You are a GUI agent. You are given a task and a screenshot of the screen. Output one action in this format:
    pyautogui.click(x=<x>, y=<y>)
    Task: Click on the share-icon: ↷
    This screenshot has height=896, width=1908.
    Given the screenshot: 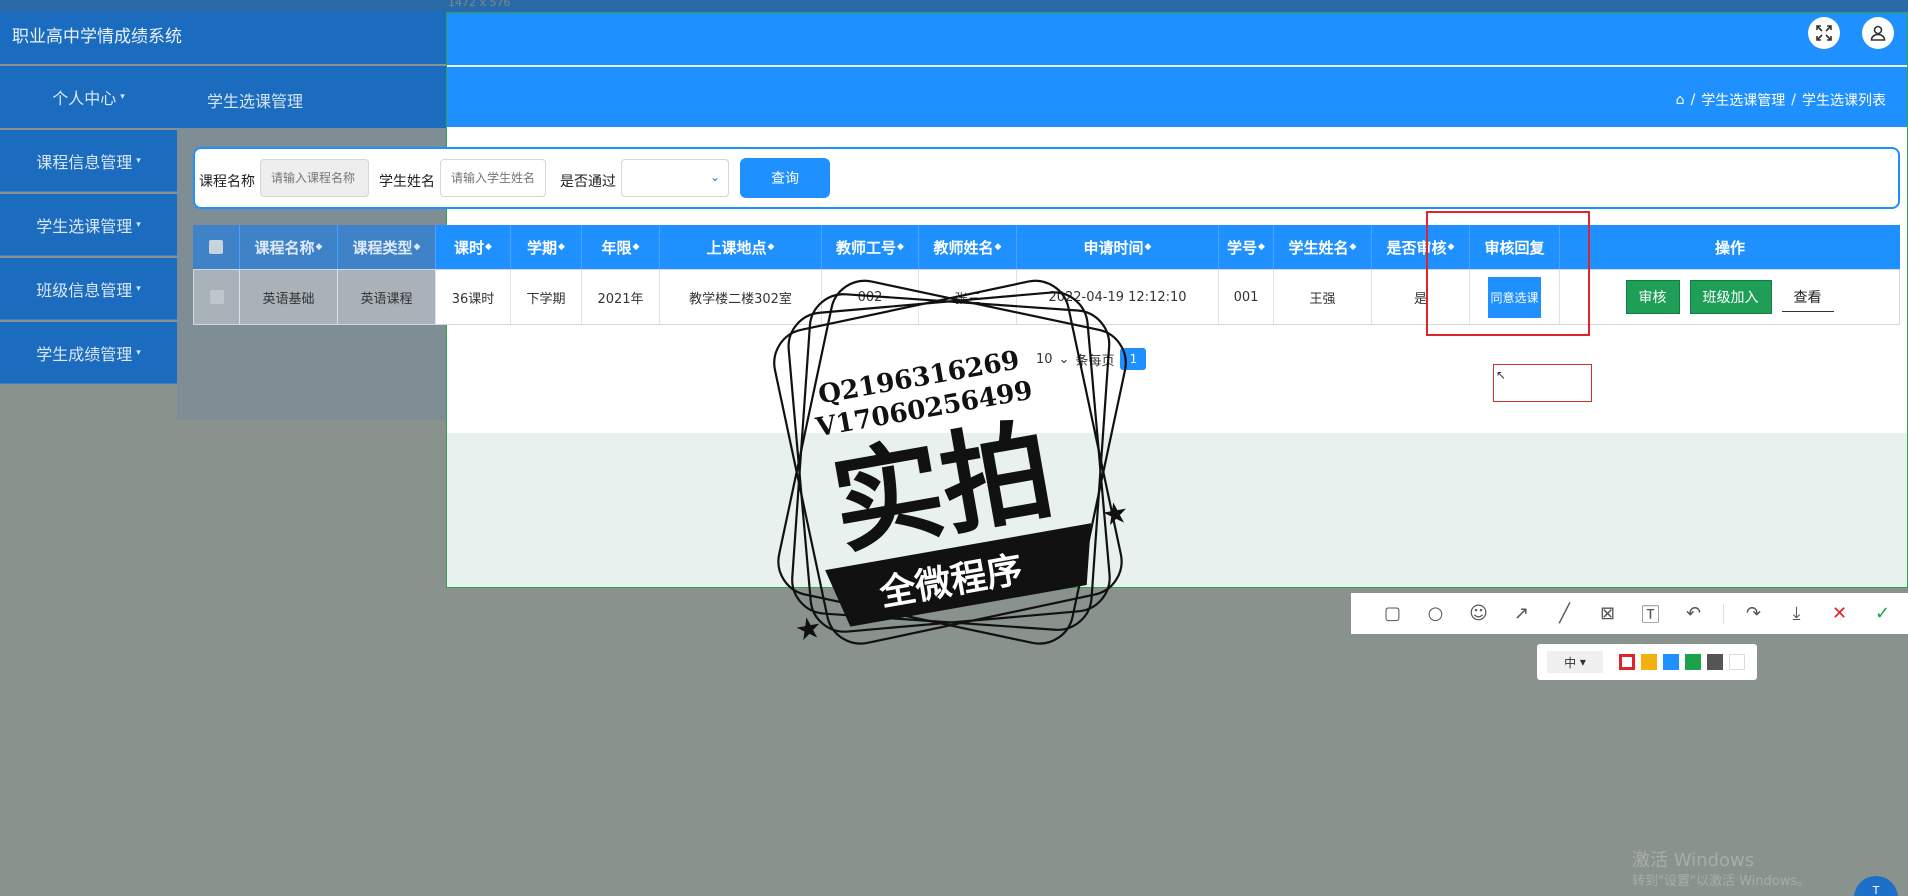 What is the action you would take?
    pyautogui.click(x=1753, y=613)
    